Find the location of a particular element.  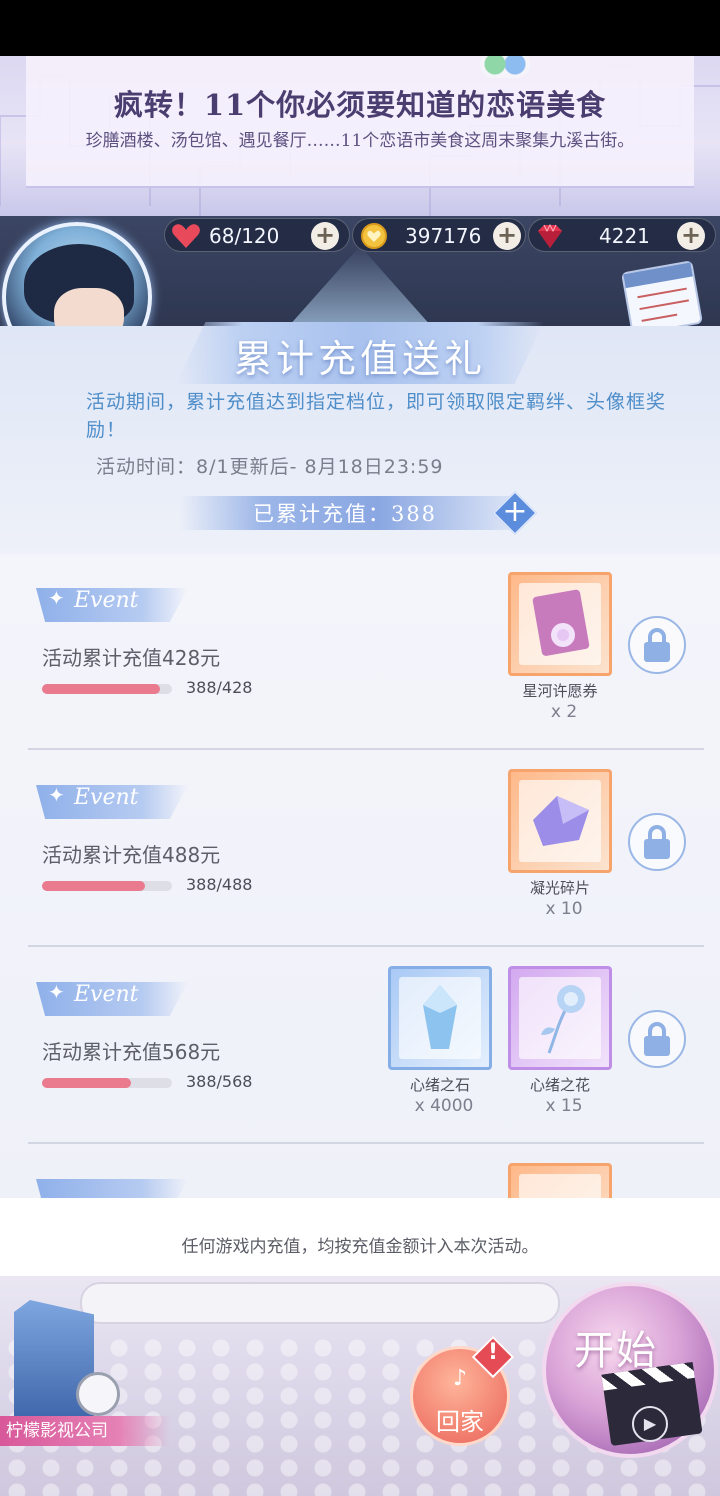

reward-quantity: x 2 is located at coordinates (564, 712).